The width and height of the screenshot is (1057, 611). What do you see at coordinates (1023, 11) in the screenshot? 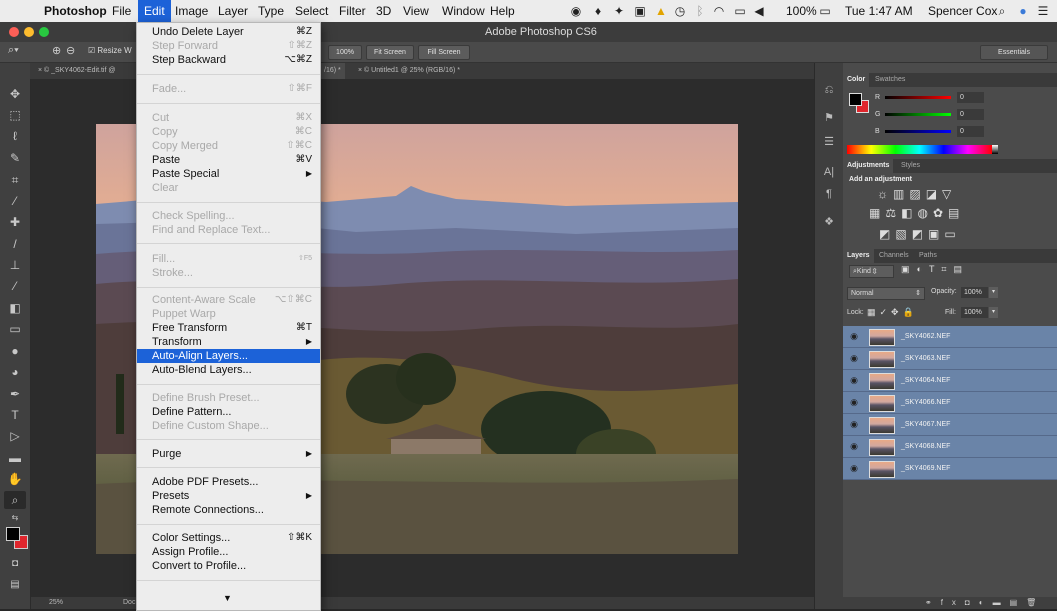
I see `siri-icon: ●` at bounding box center [1023, 11].